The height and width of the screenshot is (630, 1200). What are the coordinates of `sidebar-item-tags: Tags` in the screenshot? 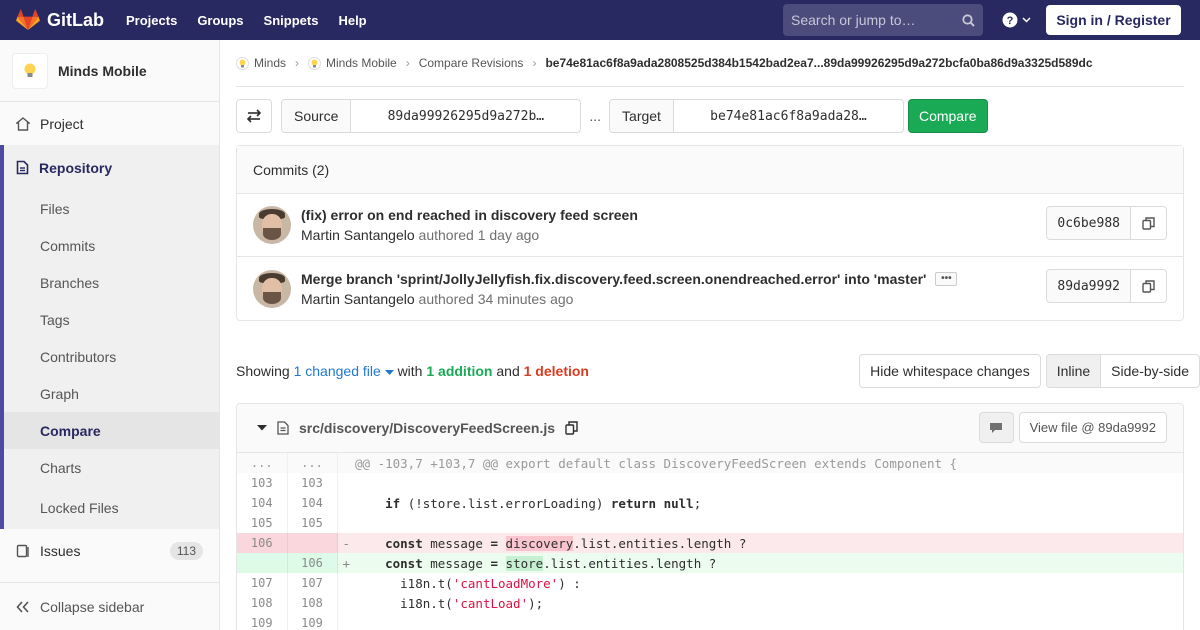 It's located at (111, 319).